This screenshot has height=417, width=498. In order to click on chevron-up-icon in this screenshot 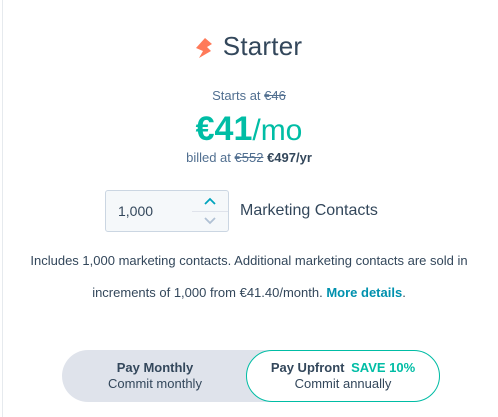, I will do `click(210, 201)`.